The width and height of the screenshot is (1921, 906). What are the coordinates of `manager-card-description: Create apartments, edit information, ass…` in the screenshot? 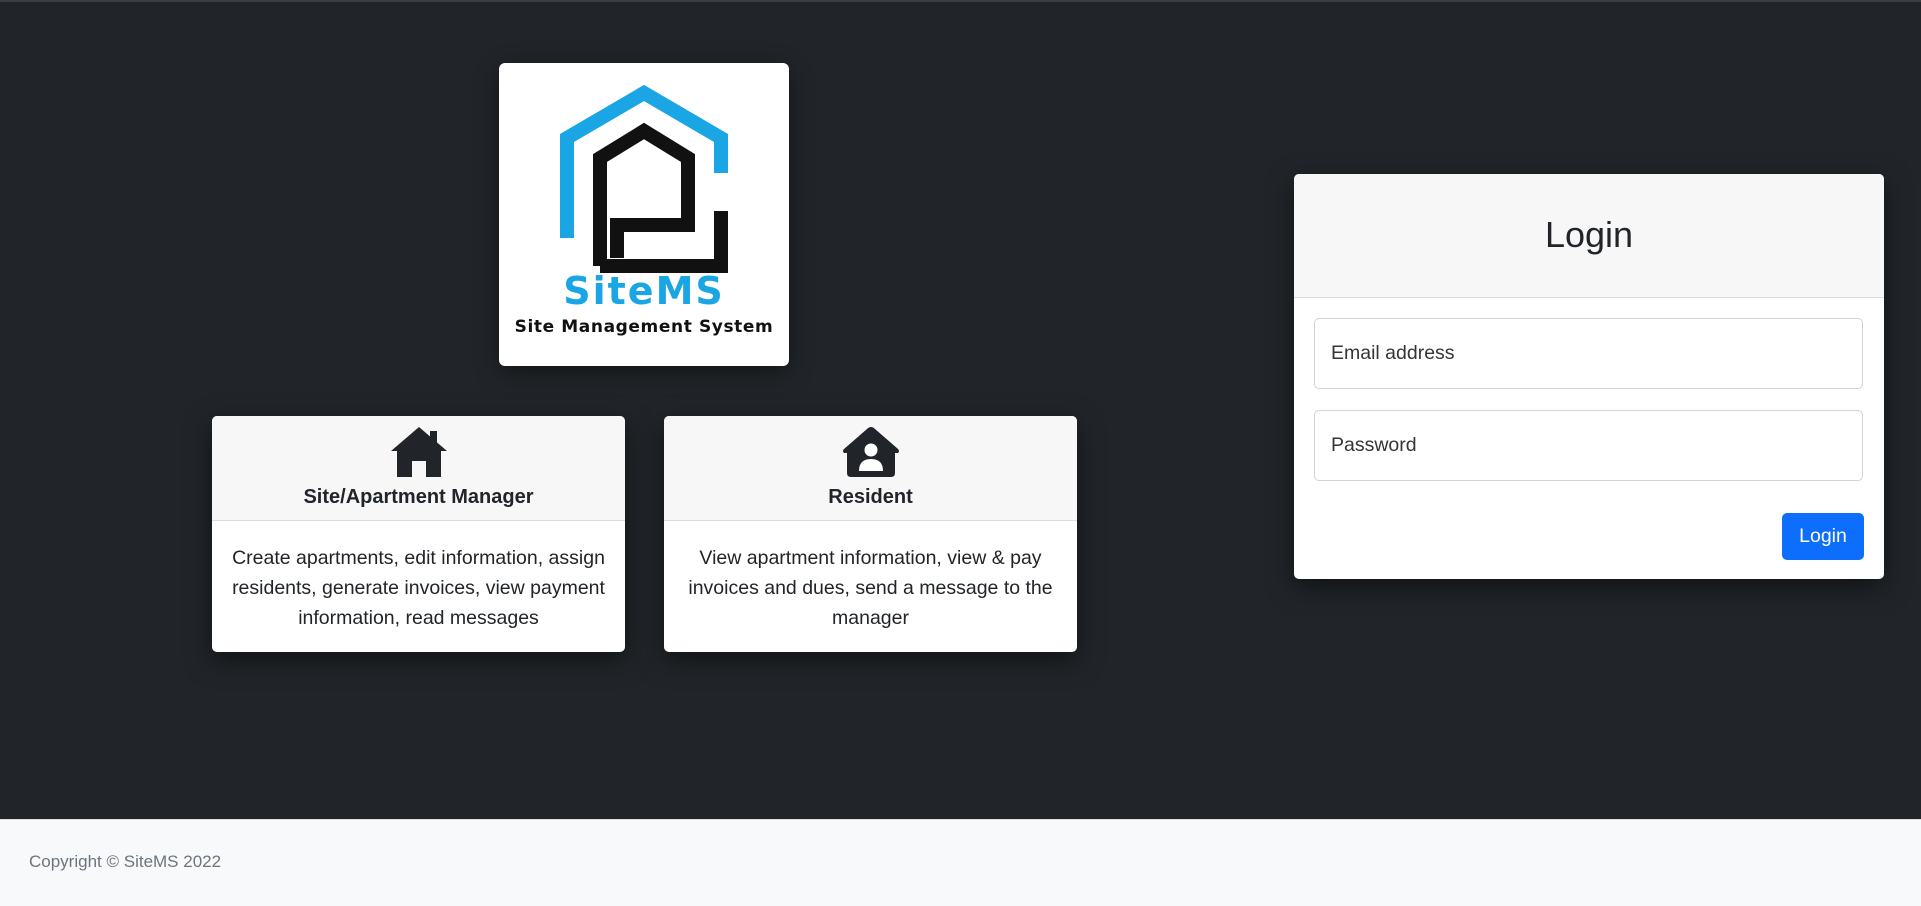 It's located at (418, 588).